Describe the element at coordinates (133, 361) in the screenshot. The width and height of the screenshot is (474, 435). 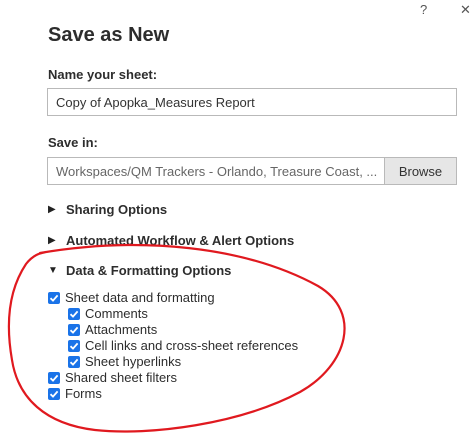
I see `option-label: Sheet hyperlinks` at that location.